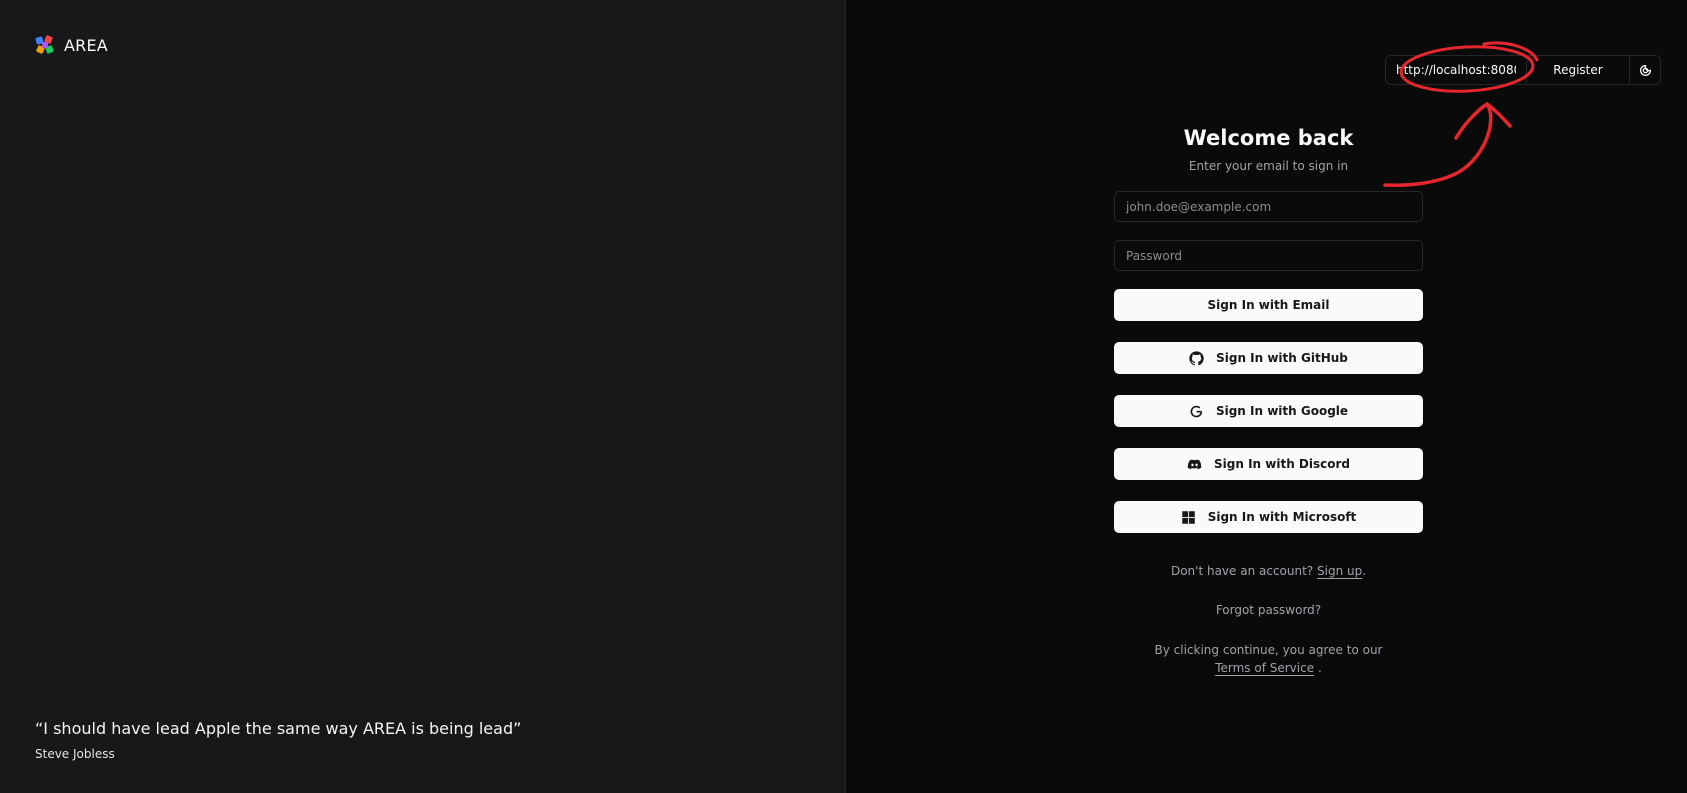 The height and width of the screenshot is (793, 1687). I want to click on forgot-password-link: Forgot password?, so click(1268, 611).